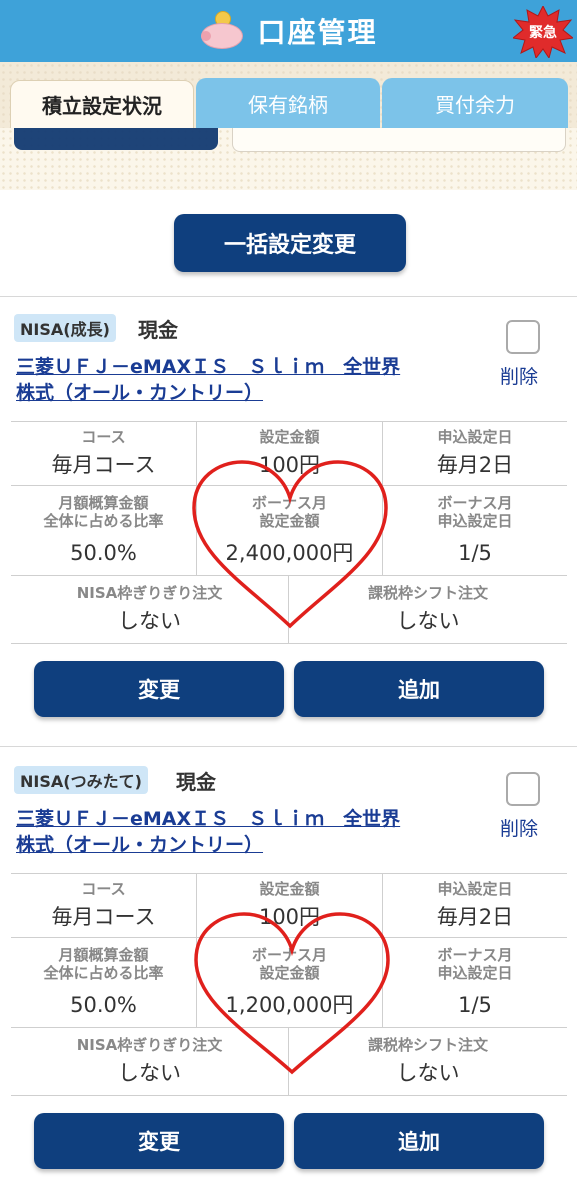 The image size is (577, 1200). Describe the element at coordinates (399, 140) in the screenshot. I see `scrolled-field-fragment` at that location.